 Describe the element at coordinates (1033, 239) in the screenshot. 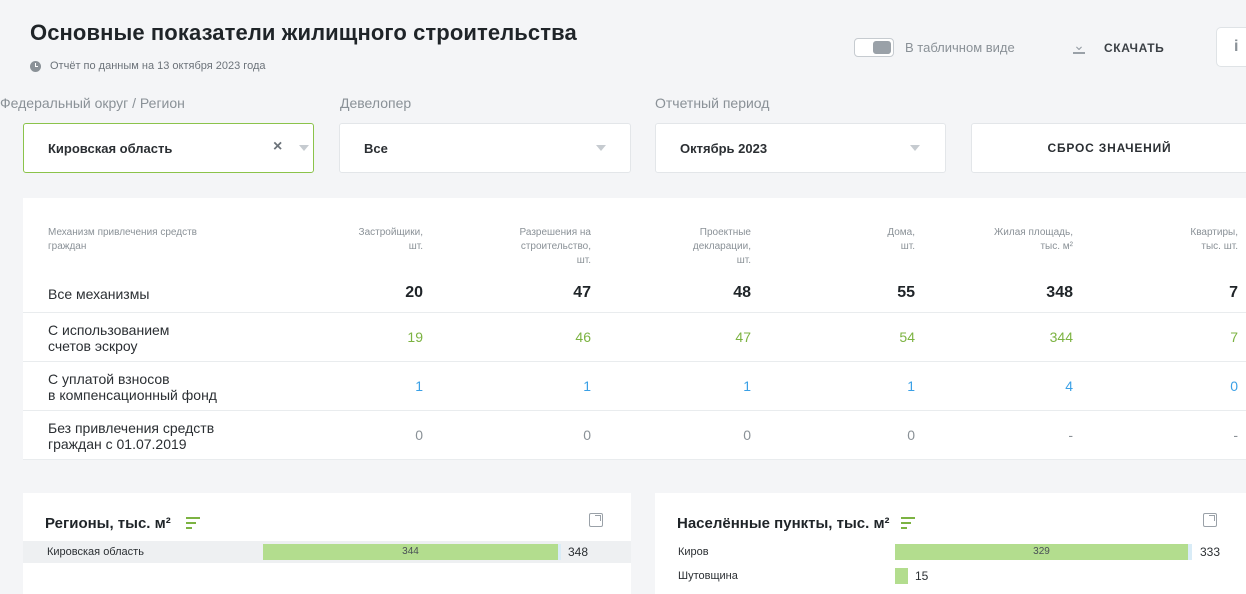

I see `table-header-area: Жилая площадь, тыс. м²` at that location.